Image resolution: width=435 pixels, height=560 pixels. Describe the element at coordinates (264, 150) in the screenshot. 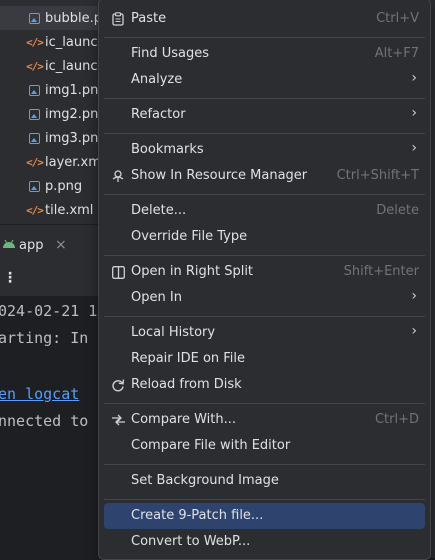

I see `menu-item-bookmarks: Bookmarks ›` at that location.